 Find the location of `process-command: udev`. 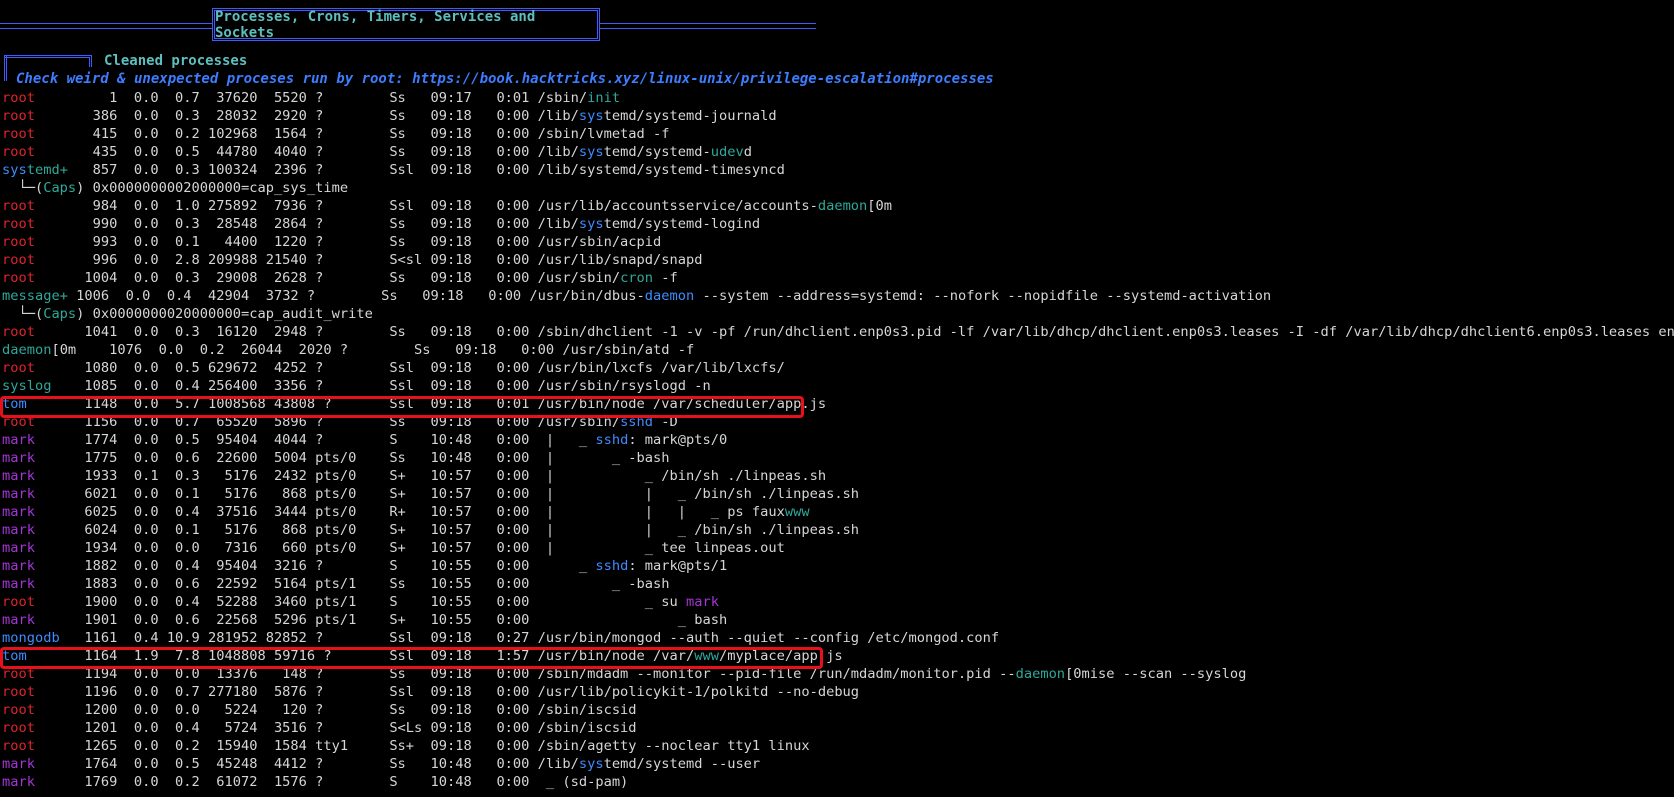

process-command: udev is located at coordinates (727, 152).